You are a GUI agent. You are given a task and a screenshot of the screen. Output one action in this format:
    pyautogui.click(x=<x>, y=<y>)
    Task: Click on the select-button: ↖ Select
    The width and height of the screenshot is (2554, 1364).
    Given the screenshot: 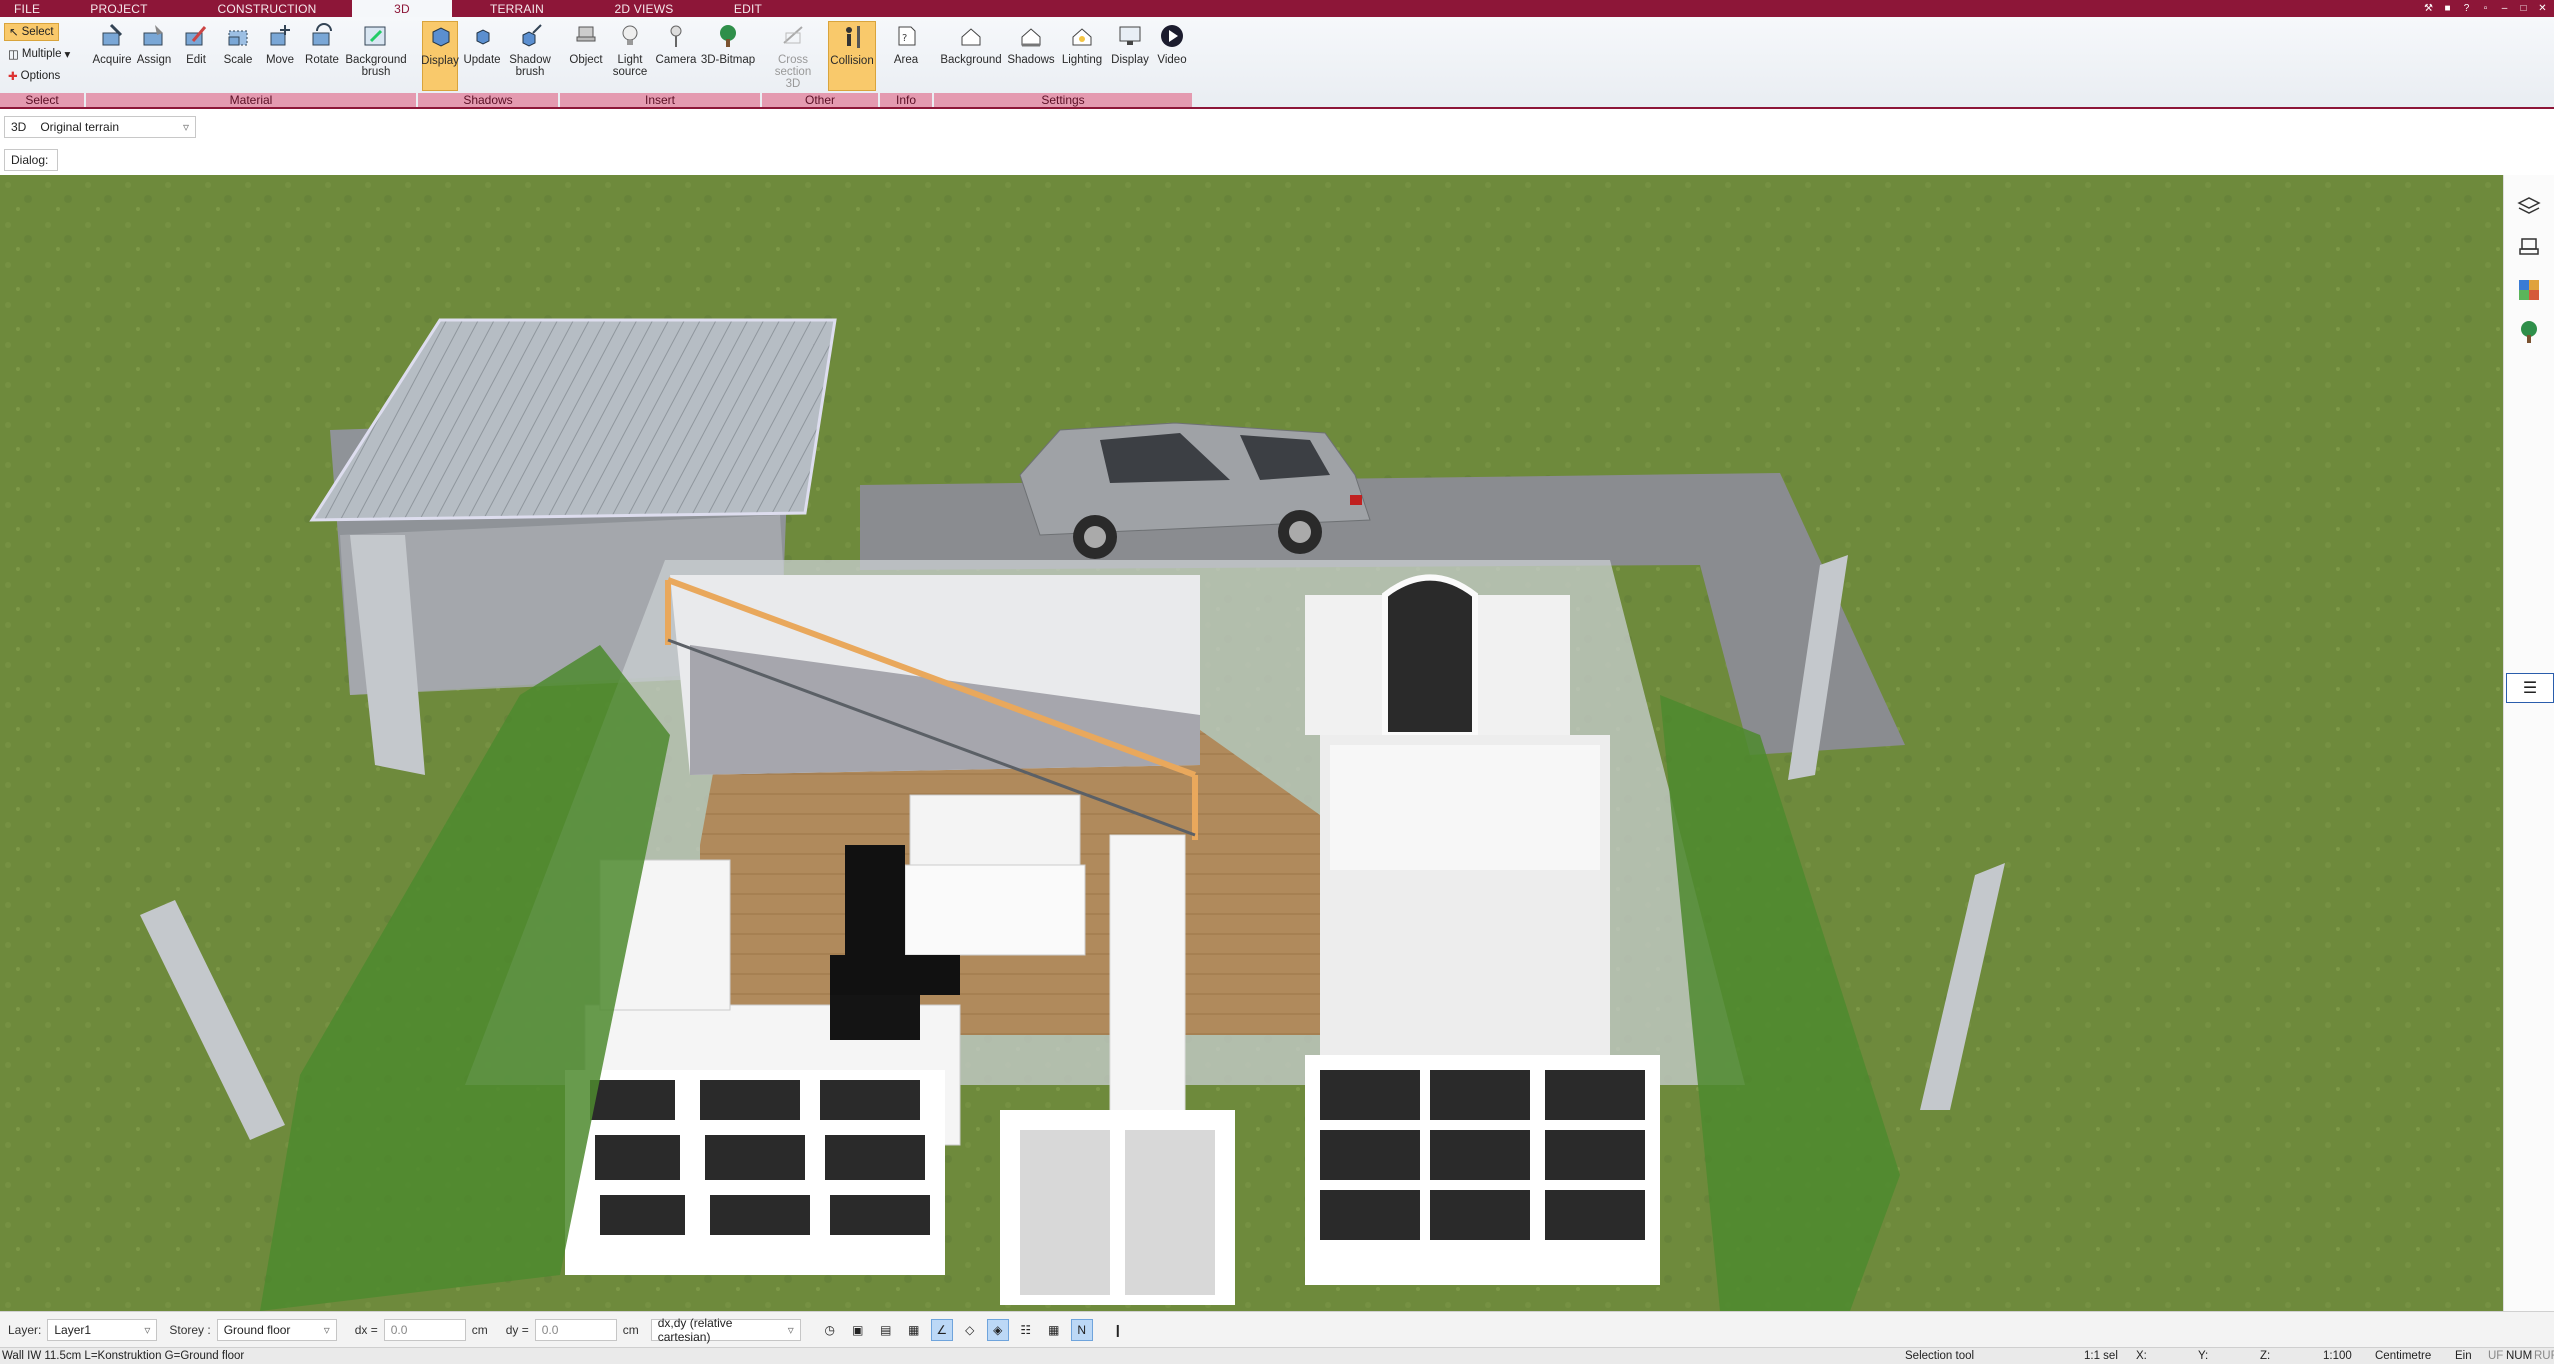 What is the action you would take?
    pyautogui.click(x=31, y=32)
    